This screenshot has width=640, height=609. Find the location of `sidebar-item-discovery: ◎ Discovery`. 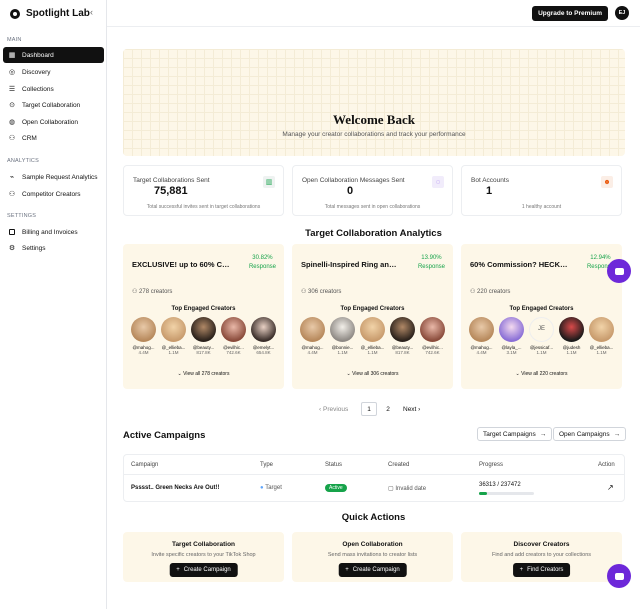

sidebar-item-discovery: ◎ Discovery is located at coordinates (53, 72).